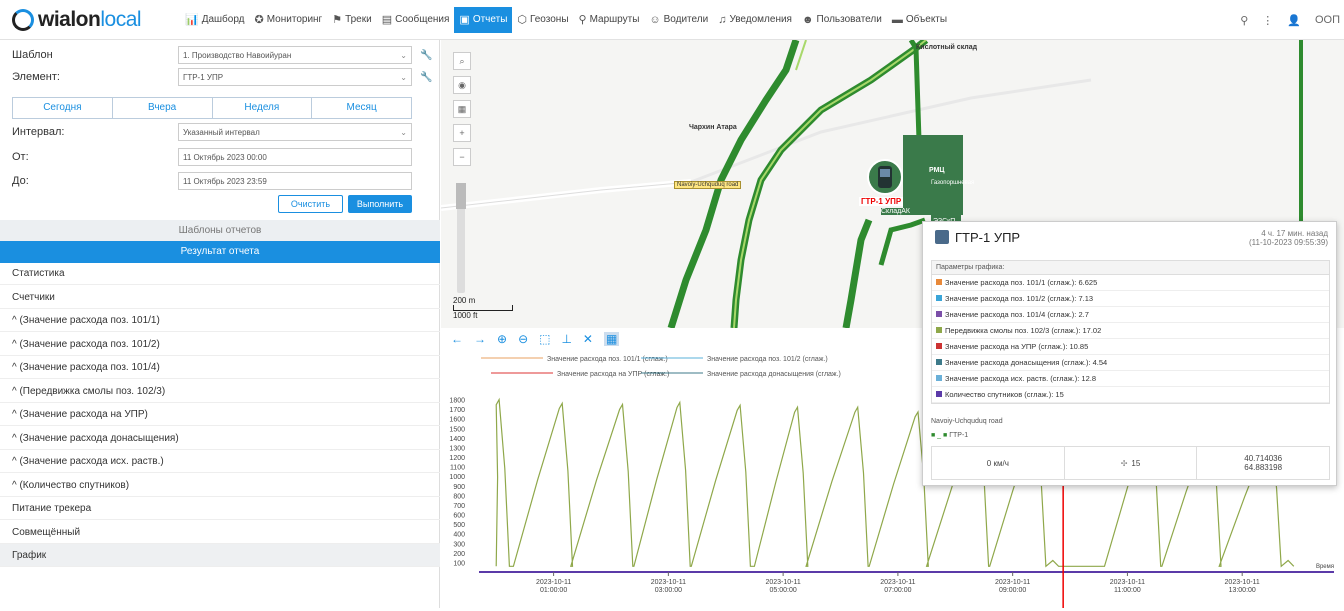  What do you see at coordinates (1017, 346) in the screenshot?
I see `popup-param-text: Значение расхода на УПР (сглаж.): 10.85` at bounding box center [1017, 346].